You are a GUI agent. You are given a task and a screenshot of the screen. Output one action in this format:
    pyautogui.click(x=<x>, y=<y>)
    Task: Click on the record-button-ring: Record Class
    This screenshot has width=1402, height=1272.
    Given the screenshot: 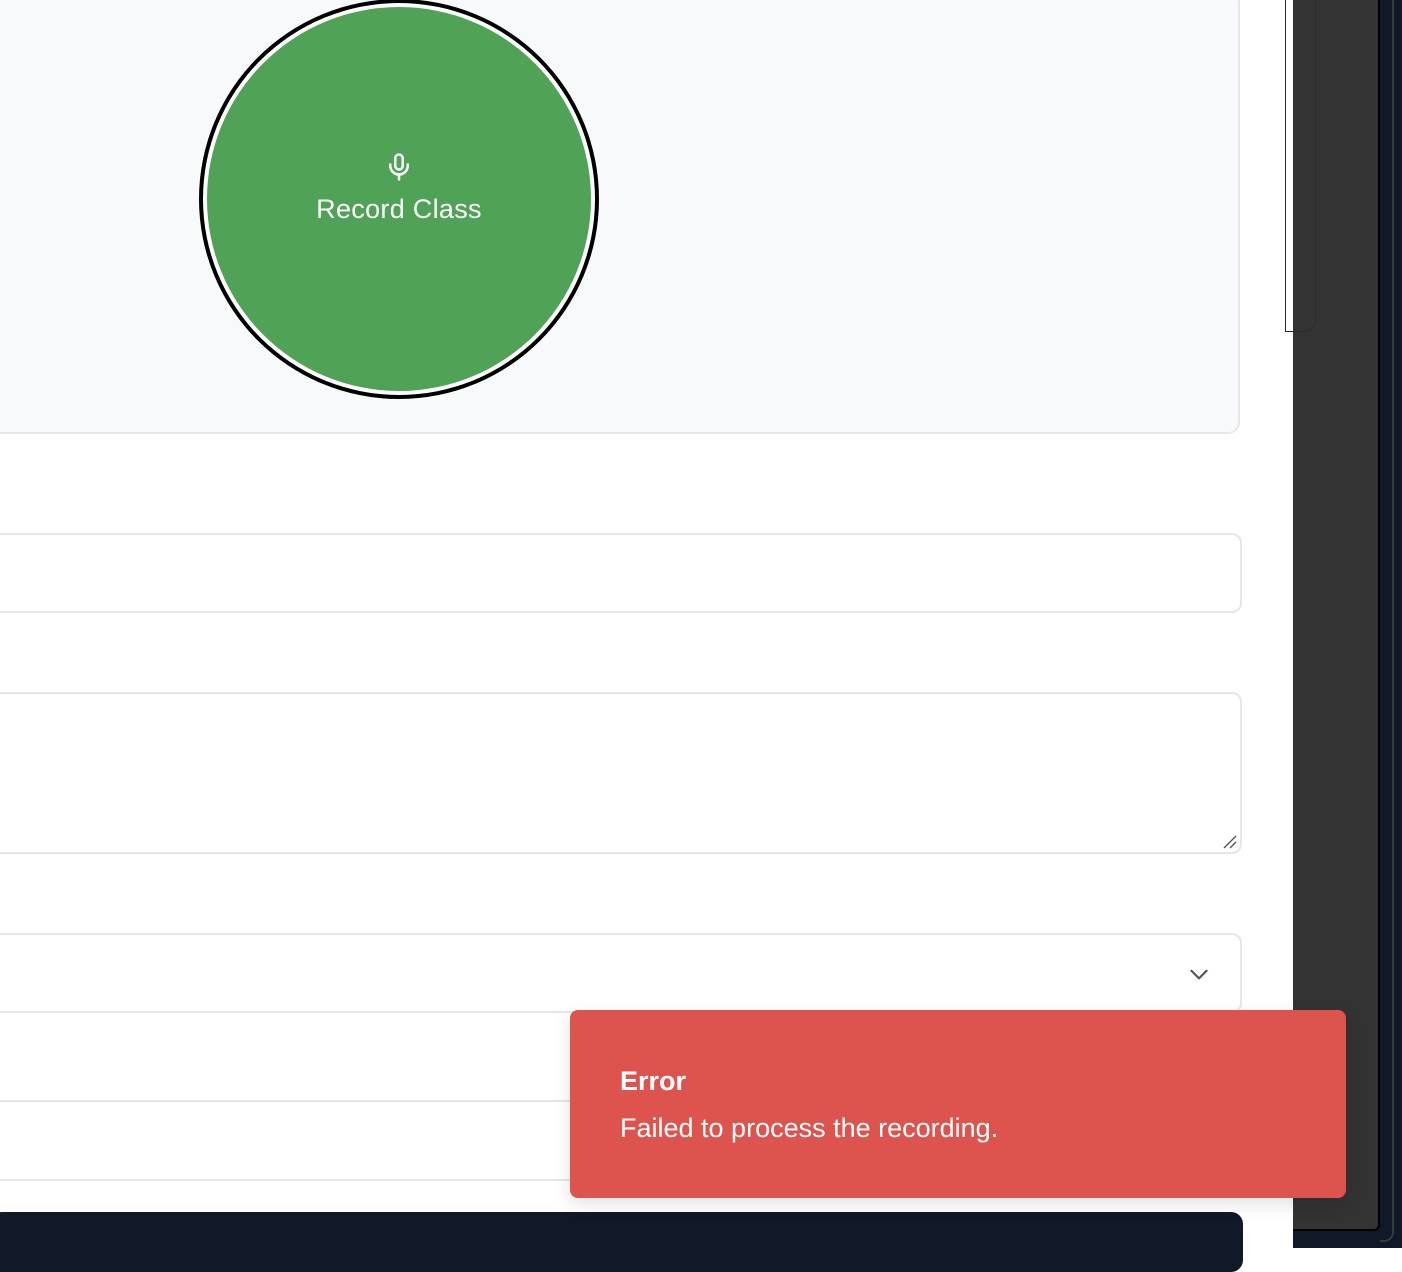 What is the action you would take?
    pyautogui.click(x=399, y=199)
    